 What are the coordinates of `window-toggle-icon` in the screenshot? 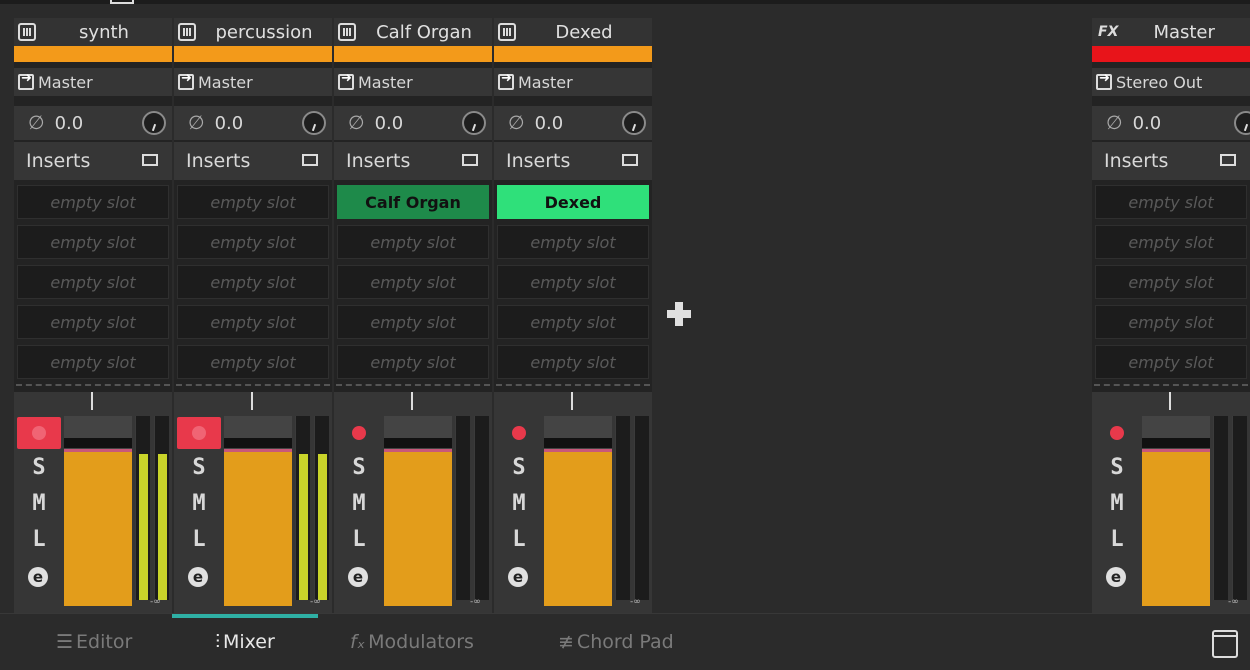 It's located at (1225, 644).